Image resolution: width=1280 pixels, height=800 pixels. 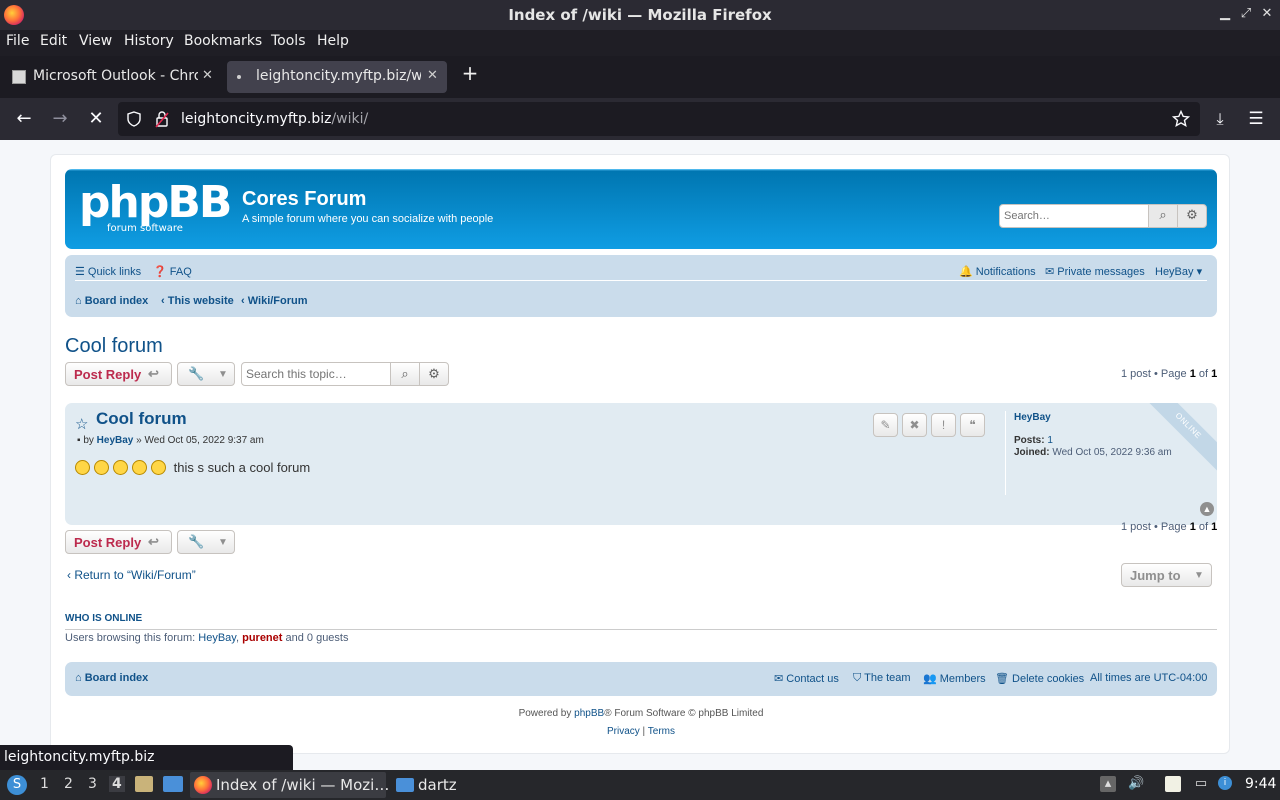 What do you see at coordinates (1225, 13) in the screenshot?
I see `minimize-icon: ▁` at bounding box center [1225, 13].